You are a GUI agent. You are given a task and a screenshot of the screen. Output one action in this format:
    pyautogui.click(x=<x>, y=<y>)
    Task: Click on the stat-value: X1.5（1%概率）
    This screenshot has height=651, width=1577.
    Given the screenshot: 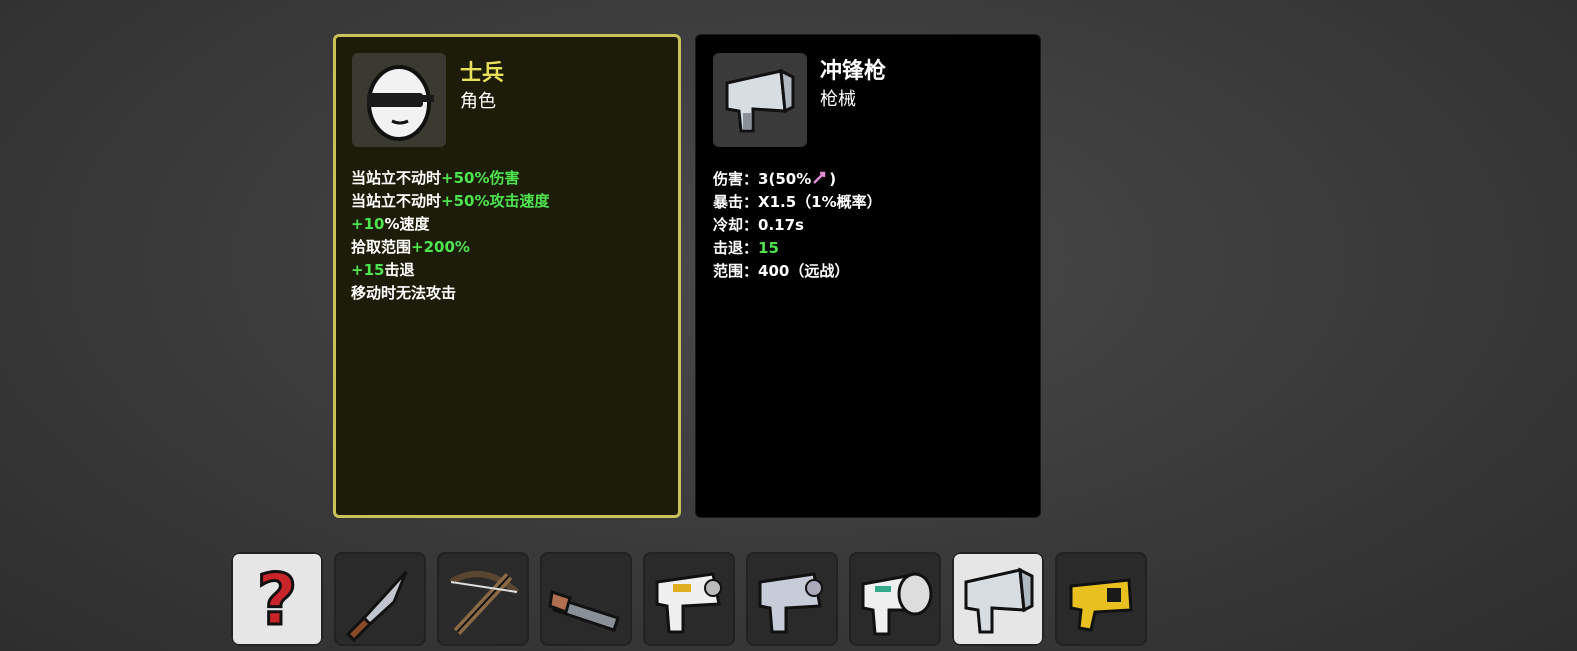 What is the action you would take?
    pyautogui.click(x=820, y=202)
    